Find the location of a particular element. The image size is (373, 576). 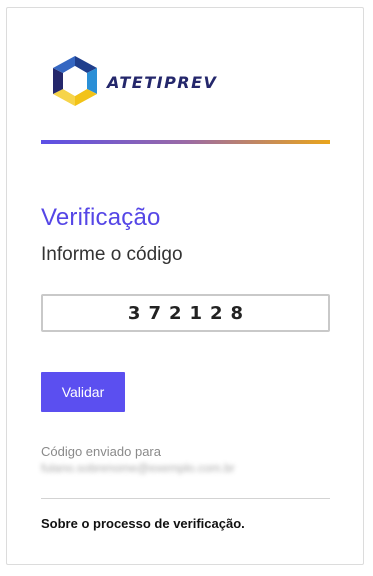

accent-divider is located at coordinates (185, 142).